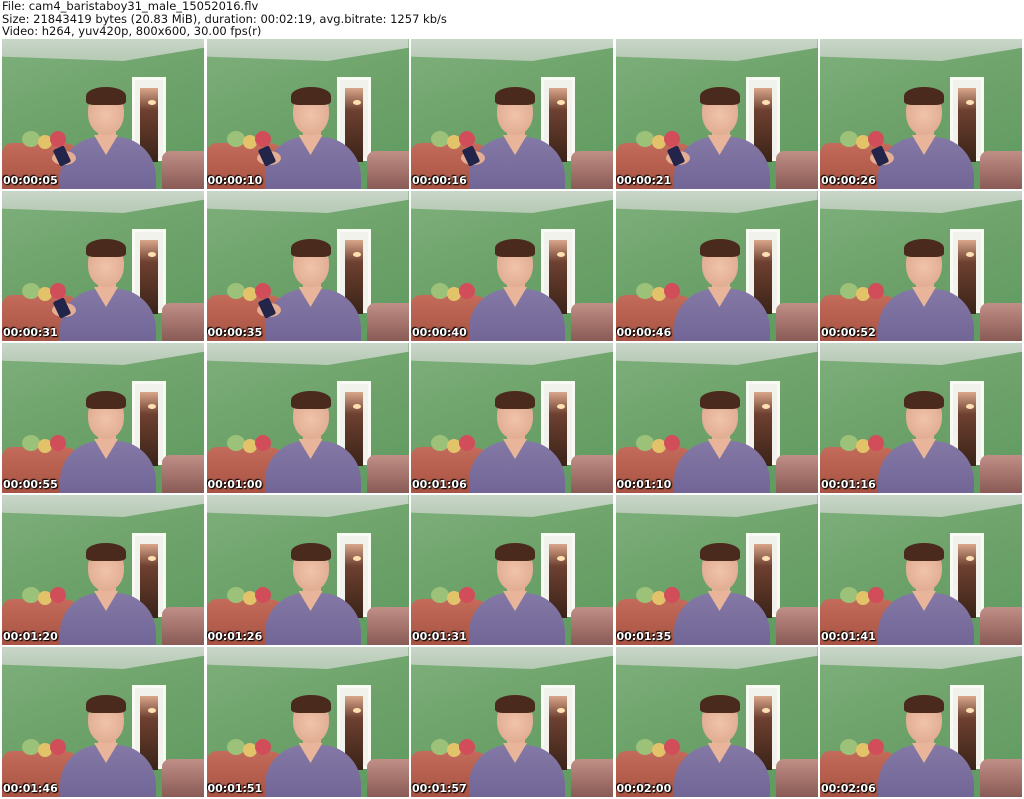 This screenshot has height=799, width=1024. I want to click on frame-timestamp: 00:00:52, so click(848, 332).